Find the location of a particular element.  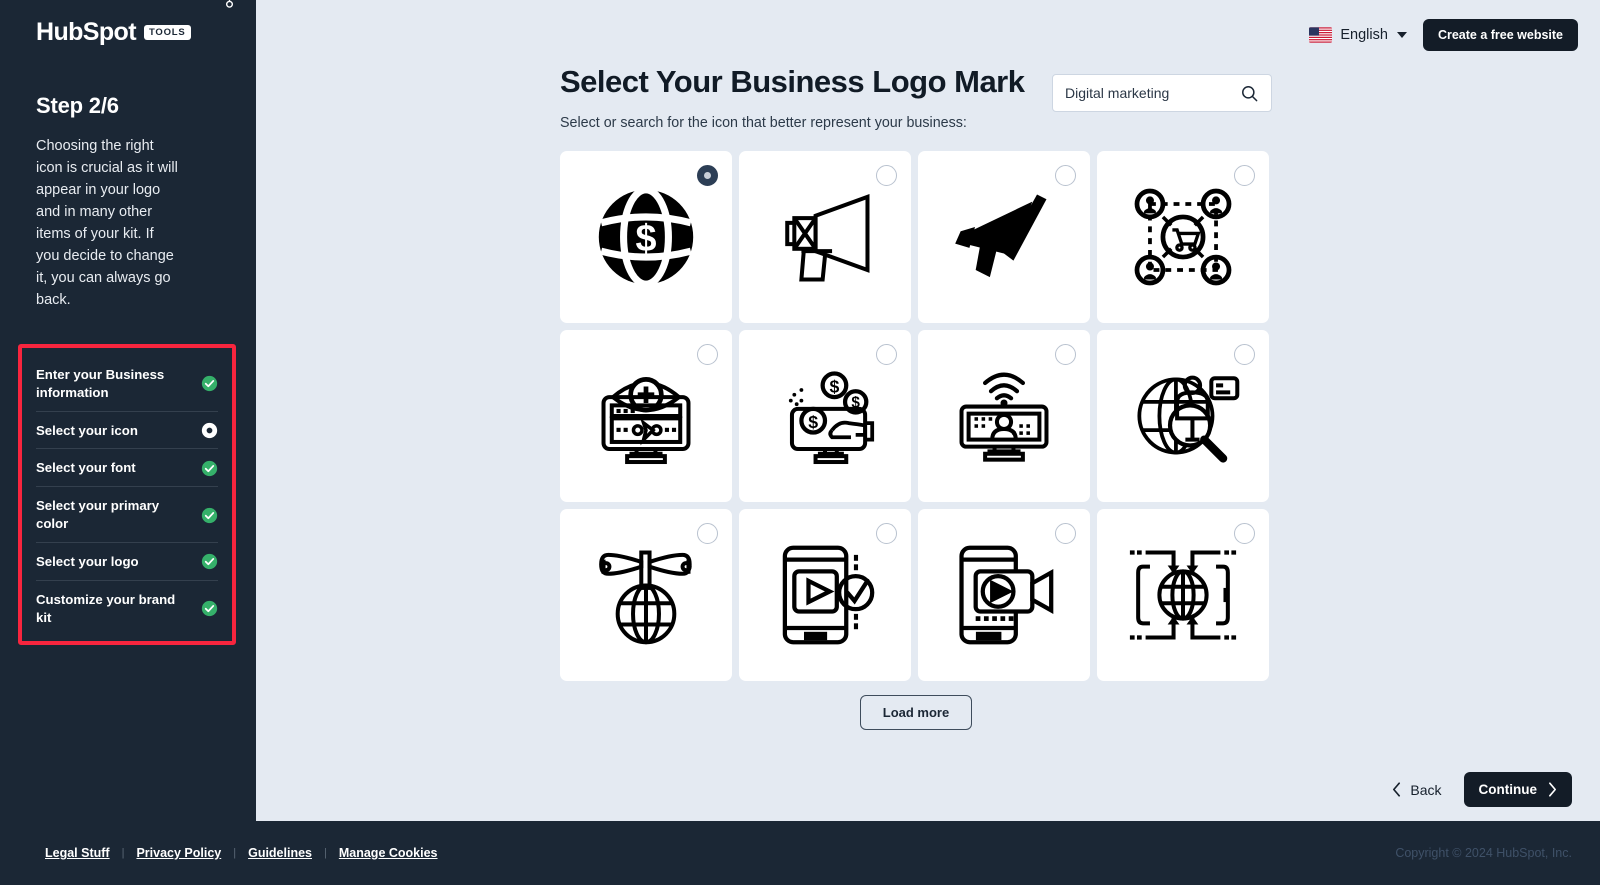

phone-play-check-icon is located at coordinates (828, 594).